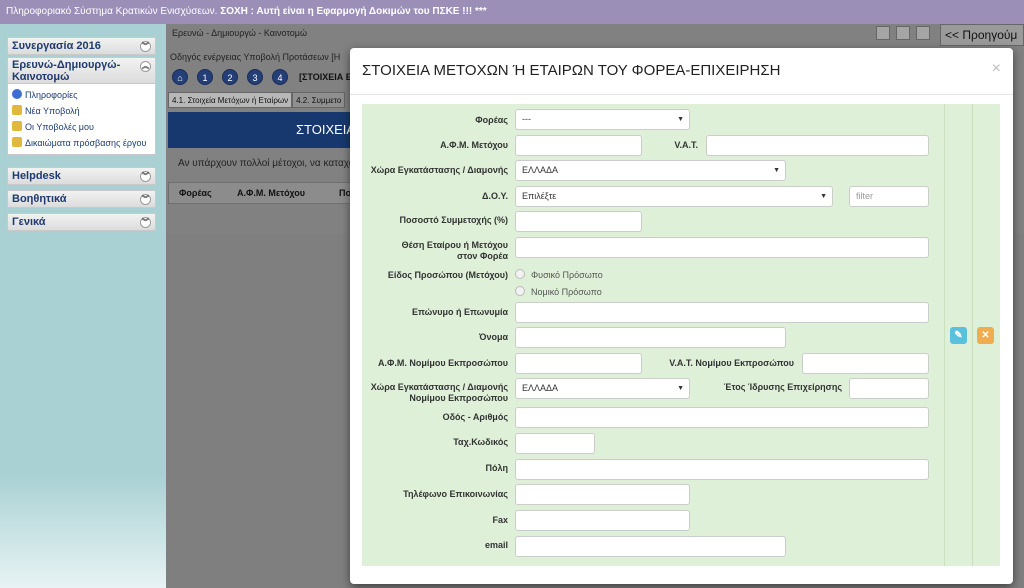 This screenshot has height=588, width=1024. Describe the element at coordinates (454, 250) in the screenshot. I see `label-thesi: Θέση Εταίρου ή Μετόχου στον Φορέα` at that location.